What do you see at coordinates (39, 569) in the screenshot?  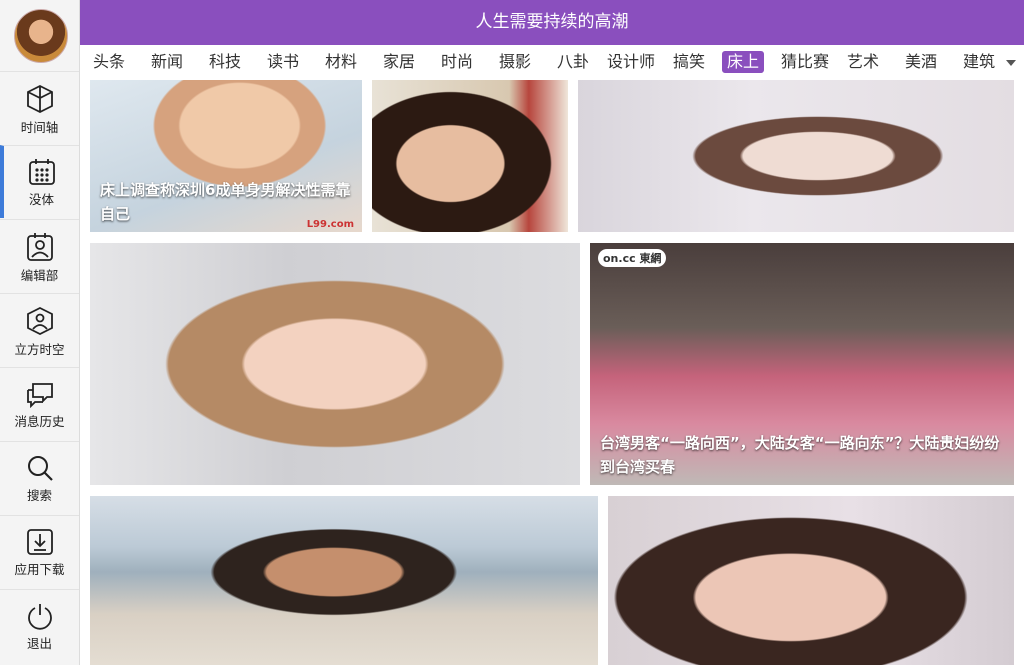 I see `sidebar-item-label: 应用下载` at bounding box center [39, 569].